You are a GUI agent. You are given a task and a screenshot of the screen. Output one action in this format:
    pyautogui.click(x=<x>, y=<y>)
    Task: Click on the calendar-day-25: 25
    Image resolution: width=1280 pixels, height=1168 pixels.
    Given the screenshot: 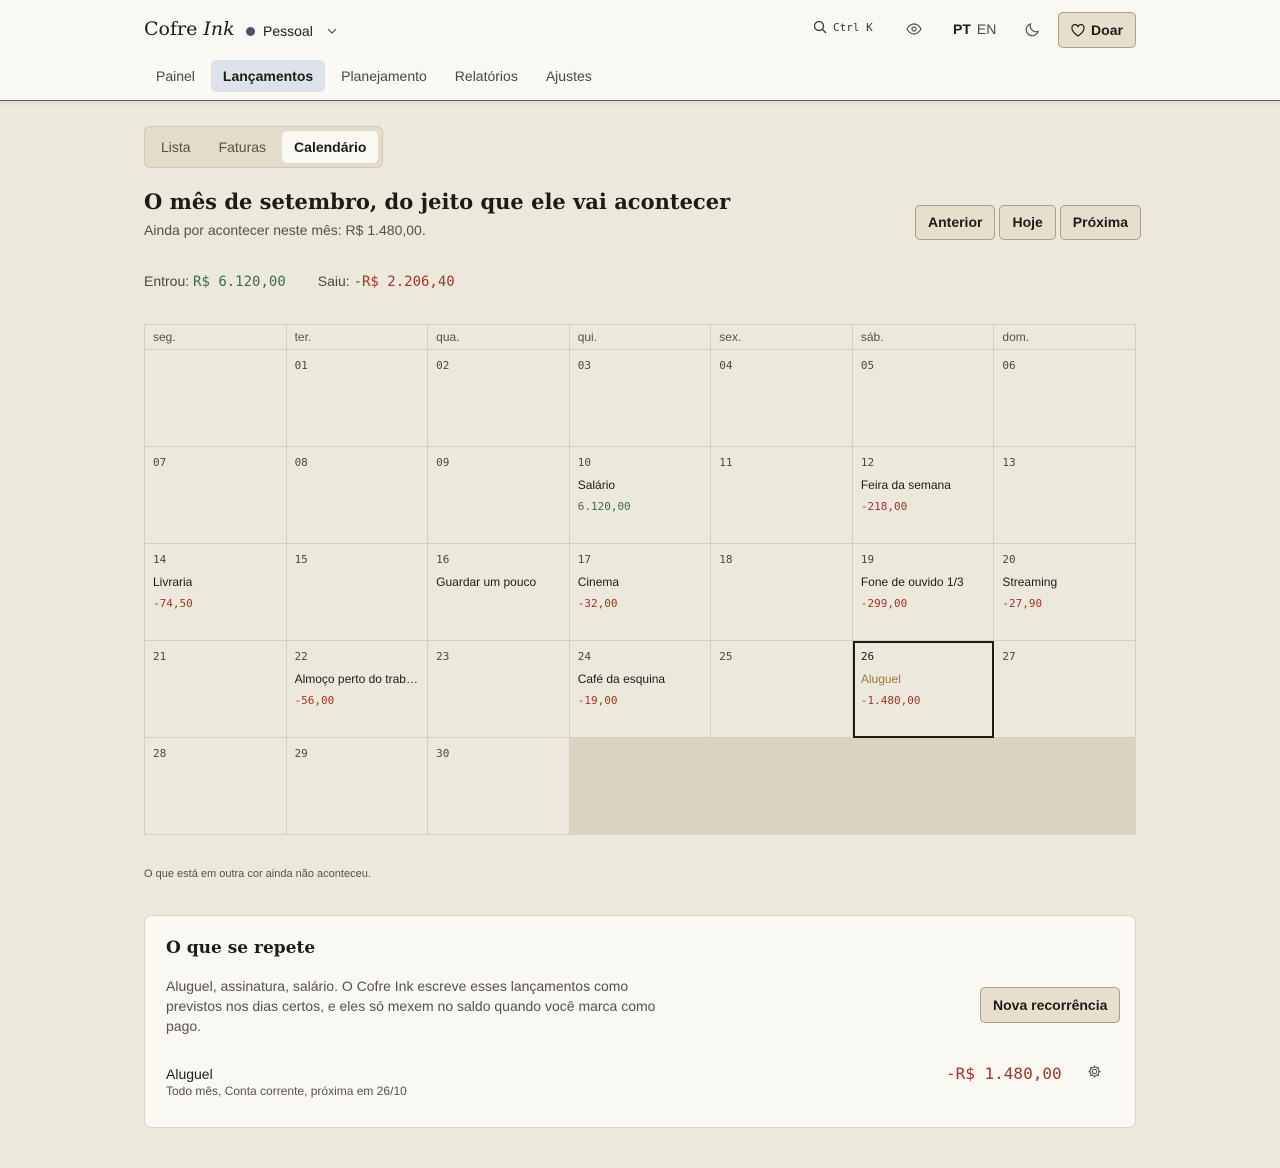 What is the action you would take?
    pyautogui.click(x=782, y=689)
    